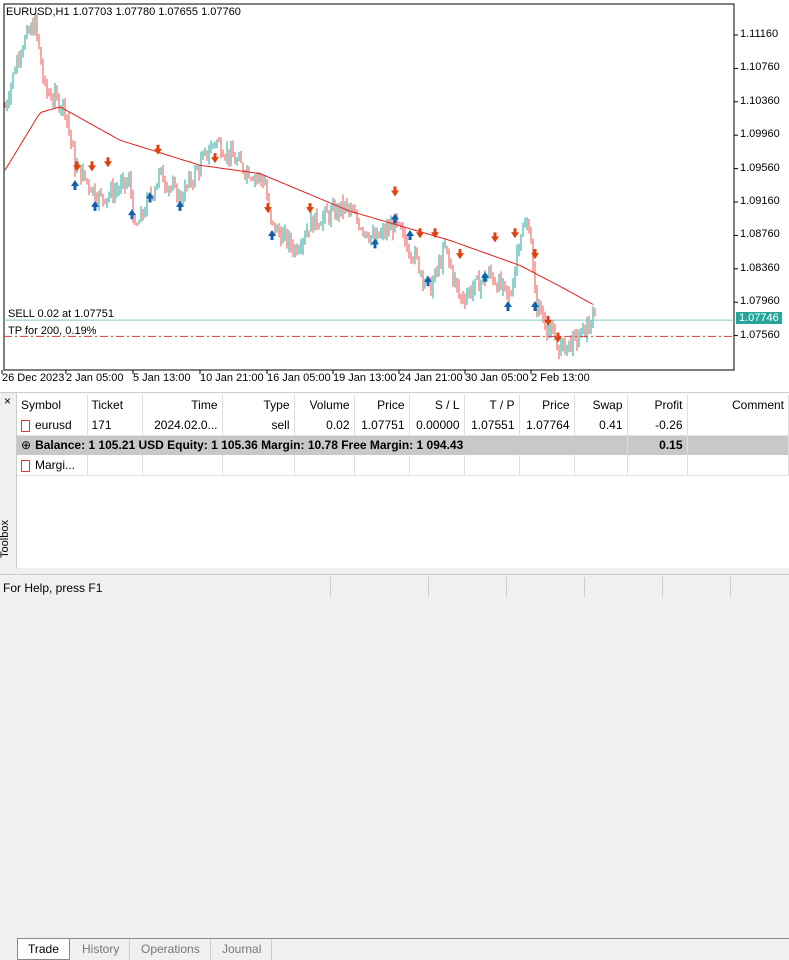 Image resolution: width=789 pixels, height=960 pixels. What do you see at coordinates (437, 405) in the screenshot?
I see `col-sl: S / L` at bounding box center [437, 405].